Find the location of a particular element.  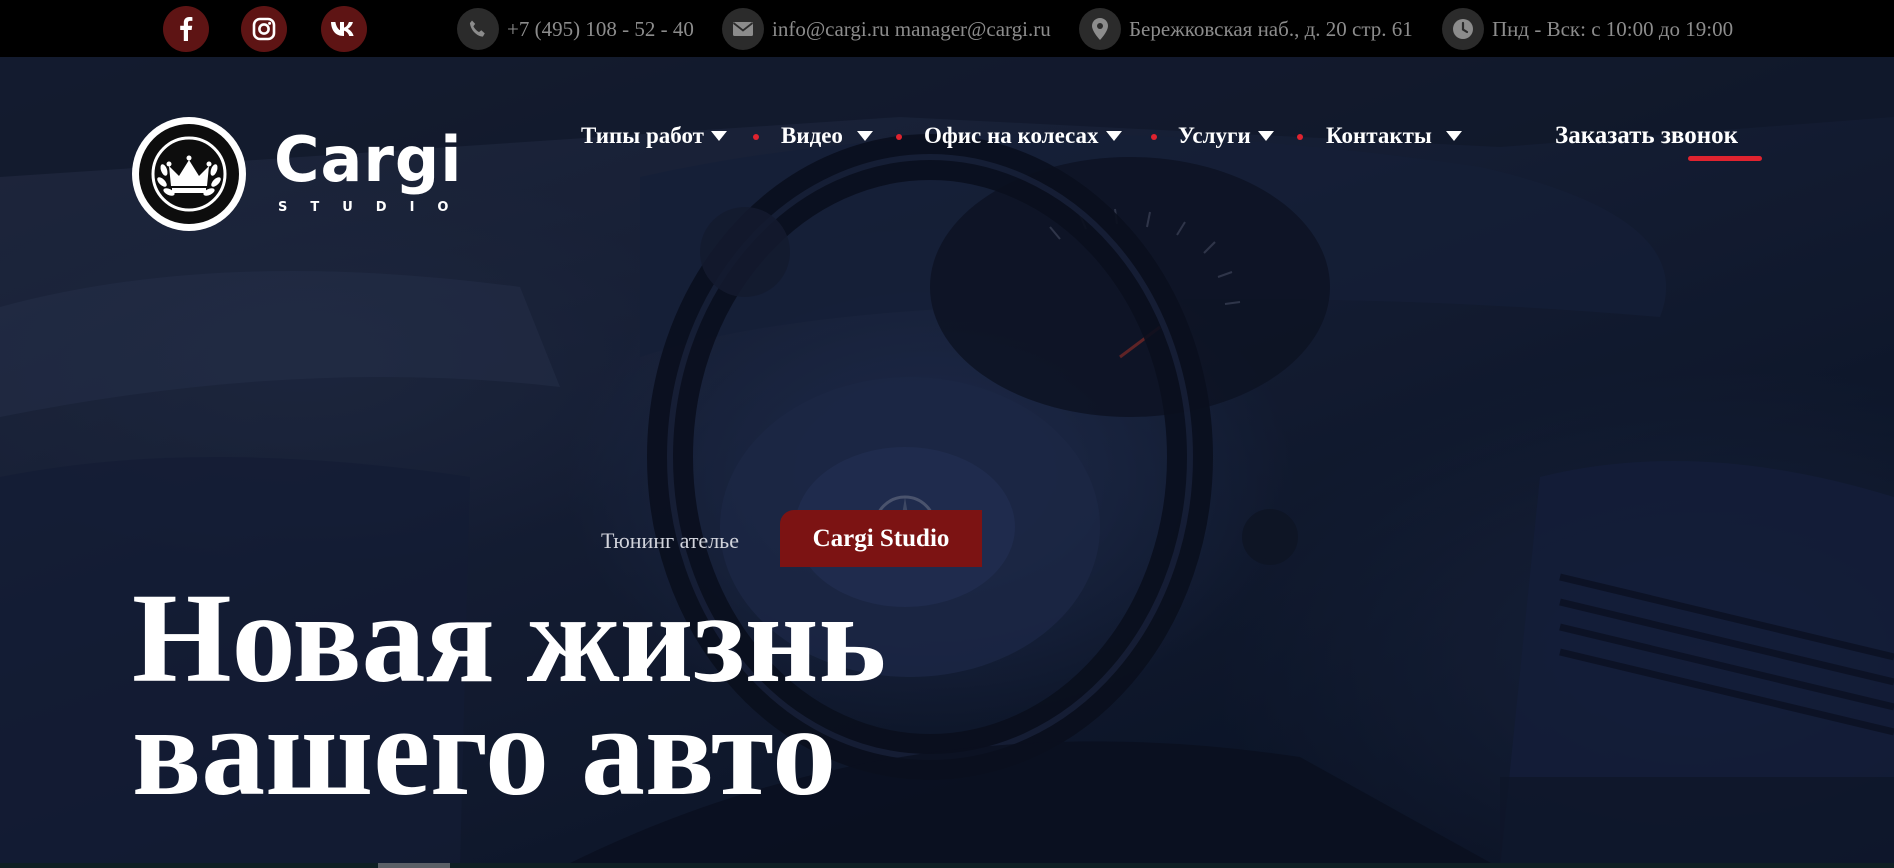

hours-text: Пнд - Вск: с 10:00 до 19:00 is located at coordinates (1613, 28).